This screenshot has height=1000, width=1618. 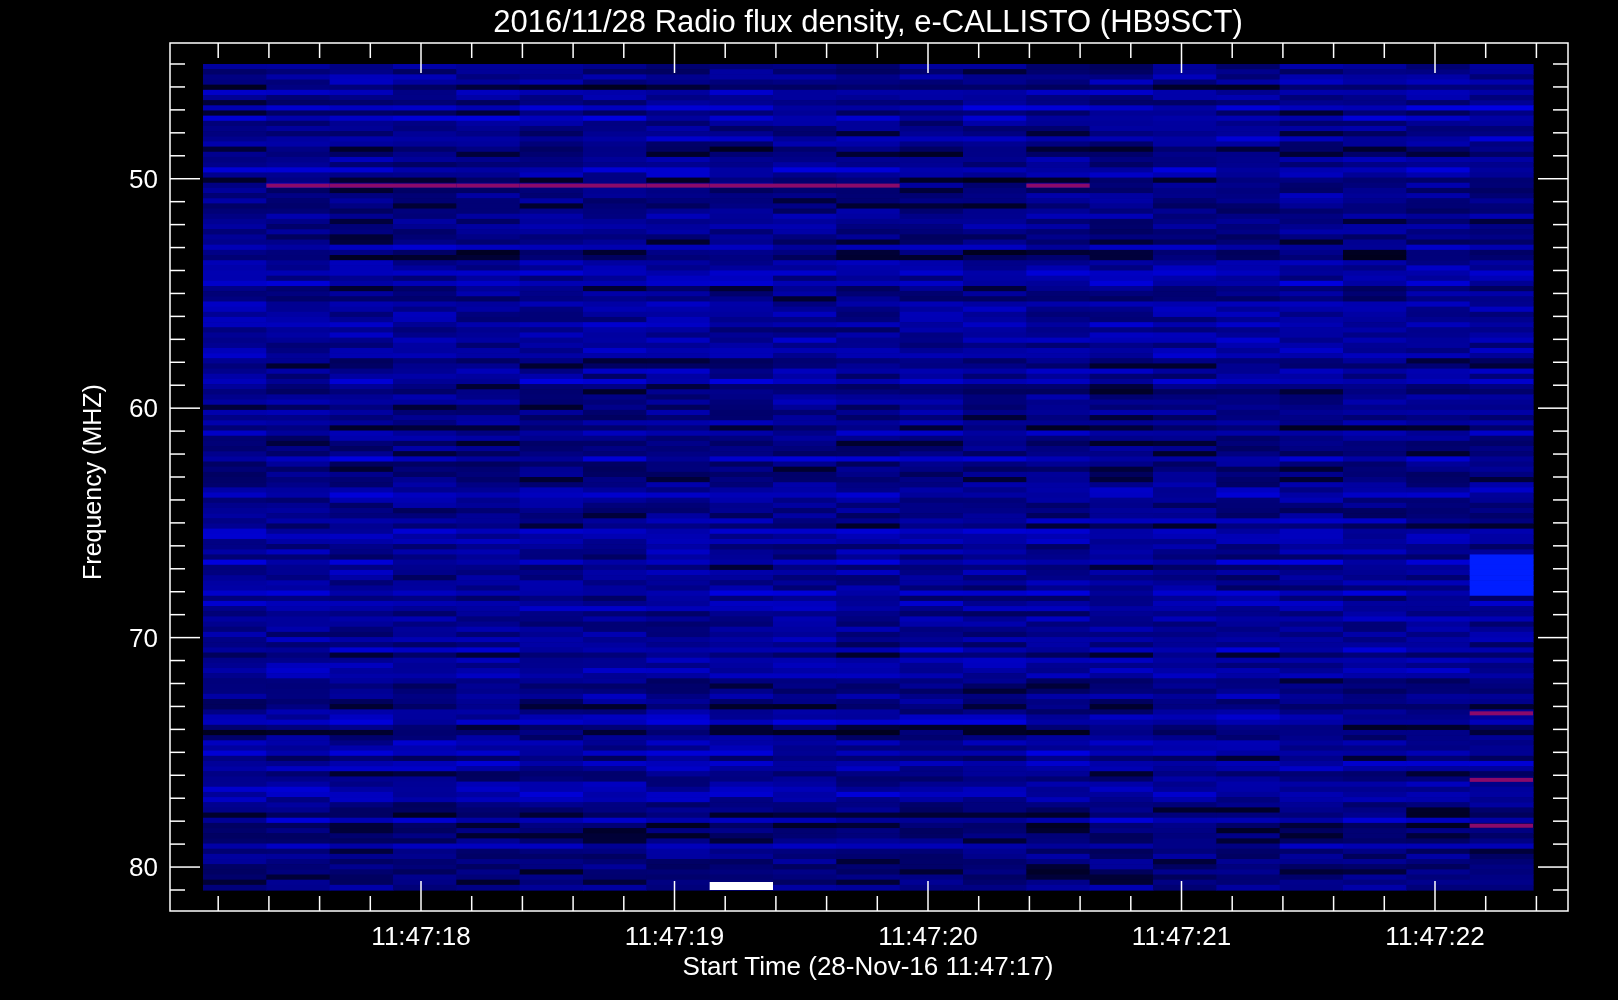 I want to click on tick-label: 50, so click(x=143, y=178).